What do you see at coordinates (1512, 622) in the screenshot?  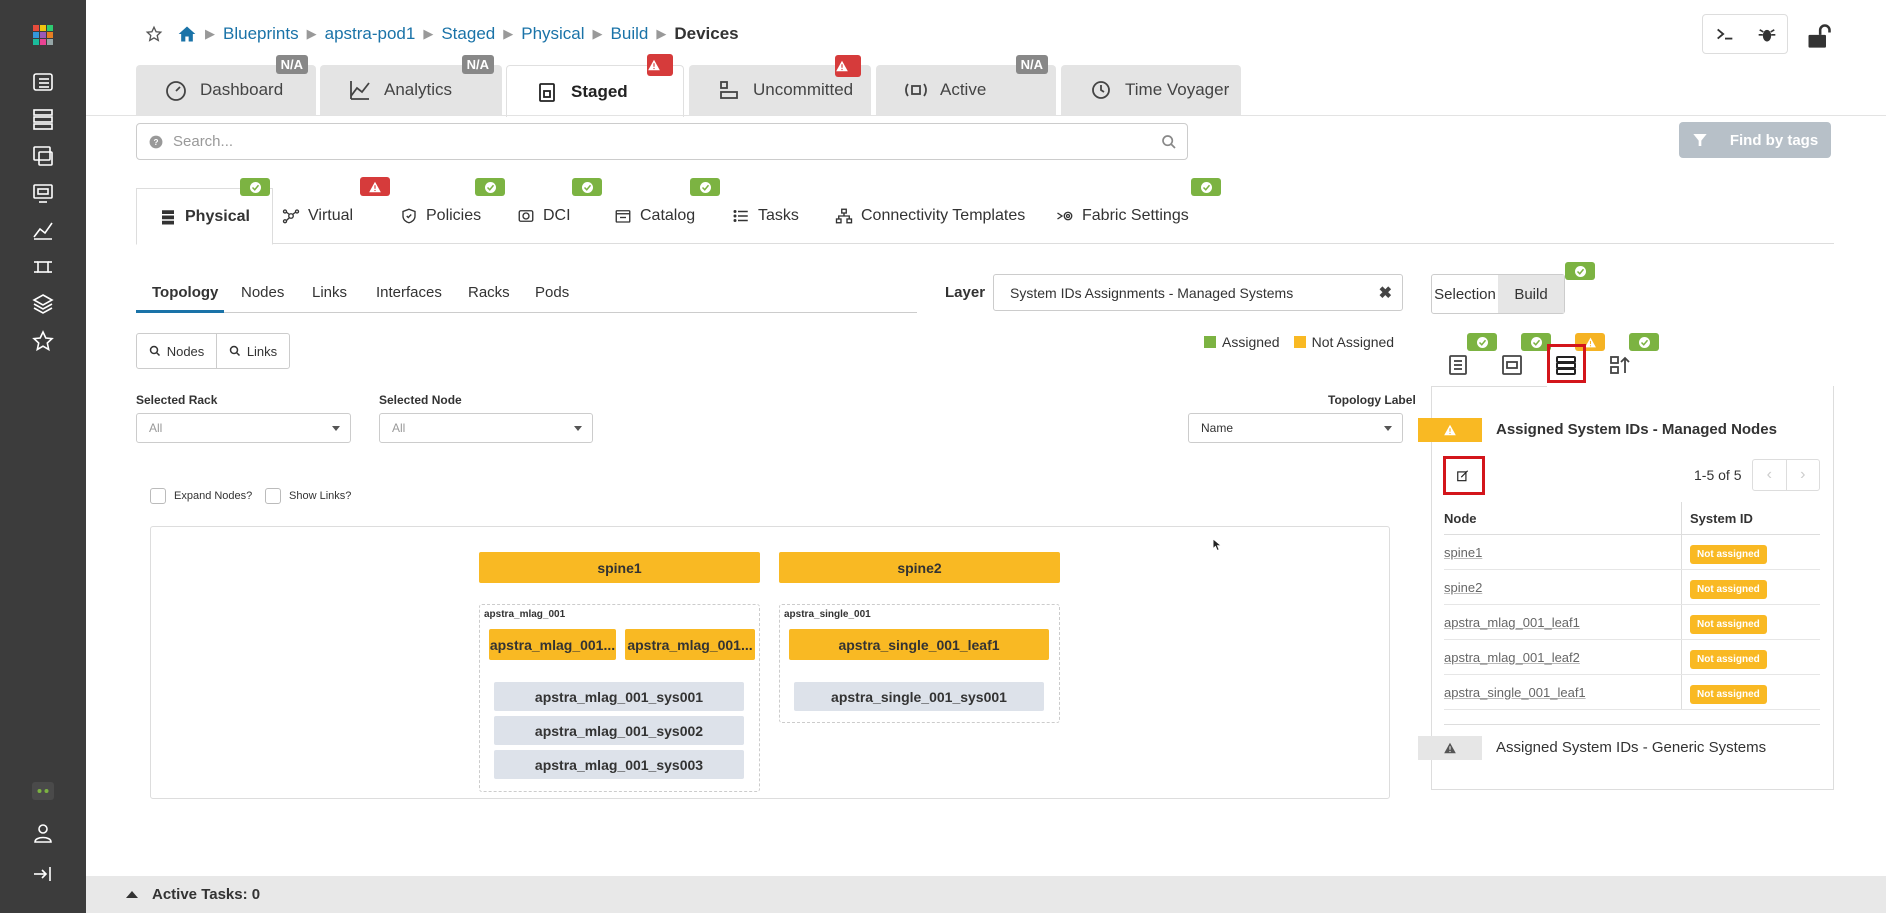 I see `node-link: apstra_mlag_001_leaf1` at bounding box center [1512, 622].